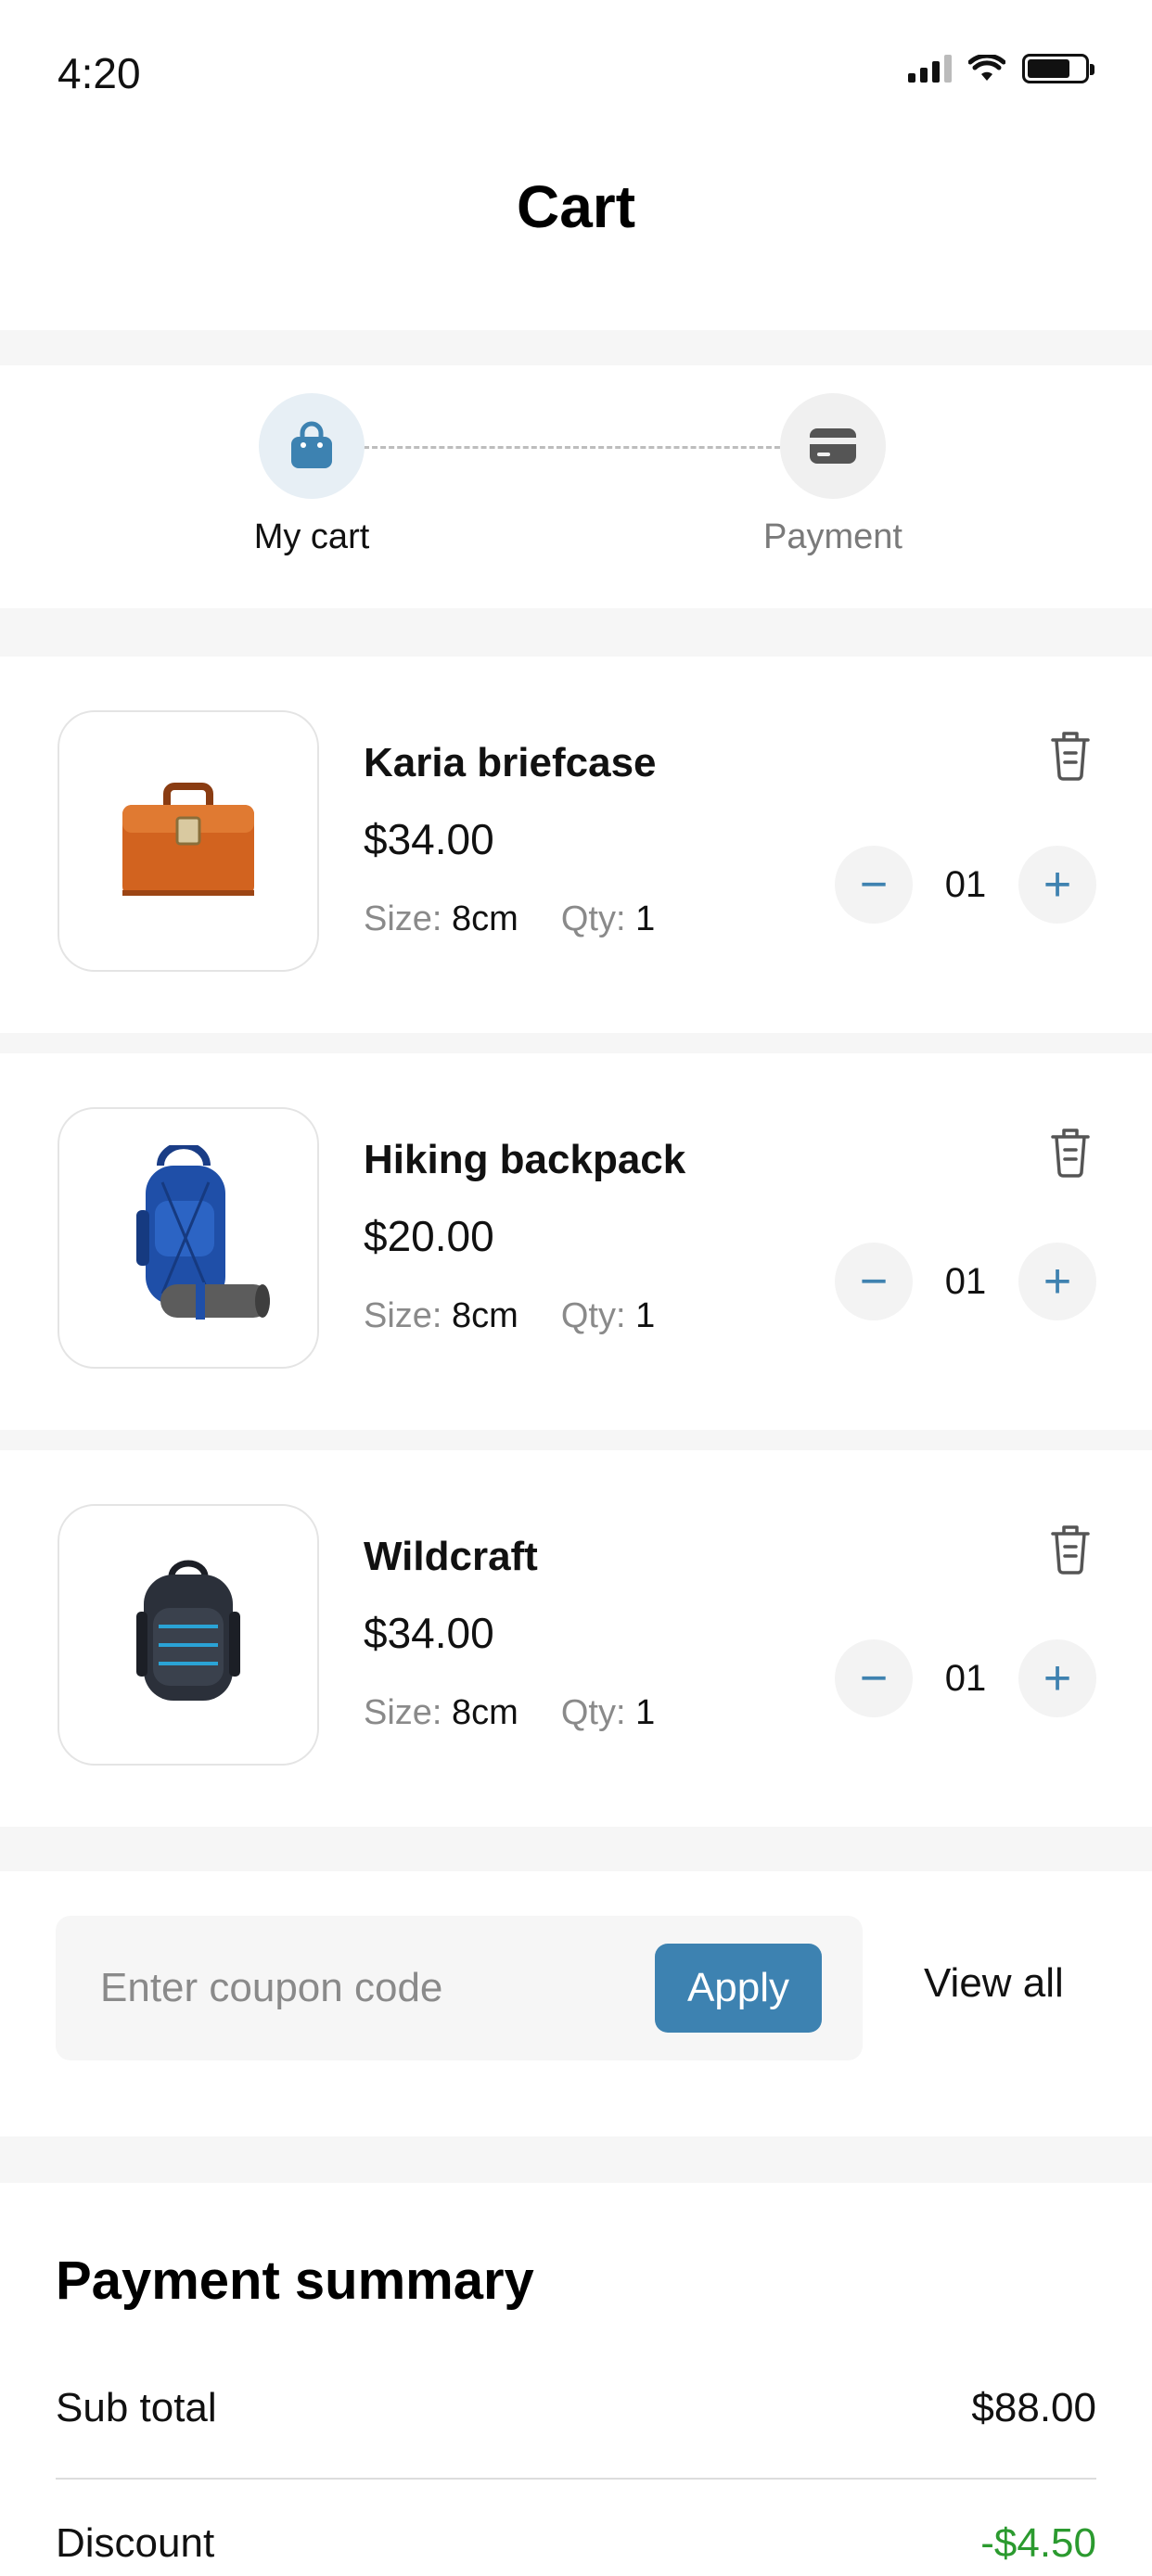 Image resolution: width=1152 pixels, height=2576 pixels. I want to click on product-name: Karia briefcase, so click(510, 763).